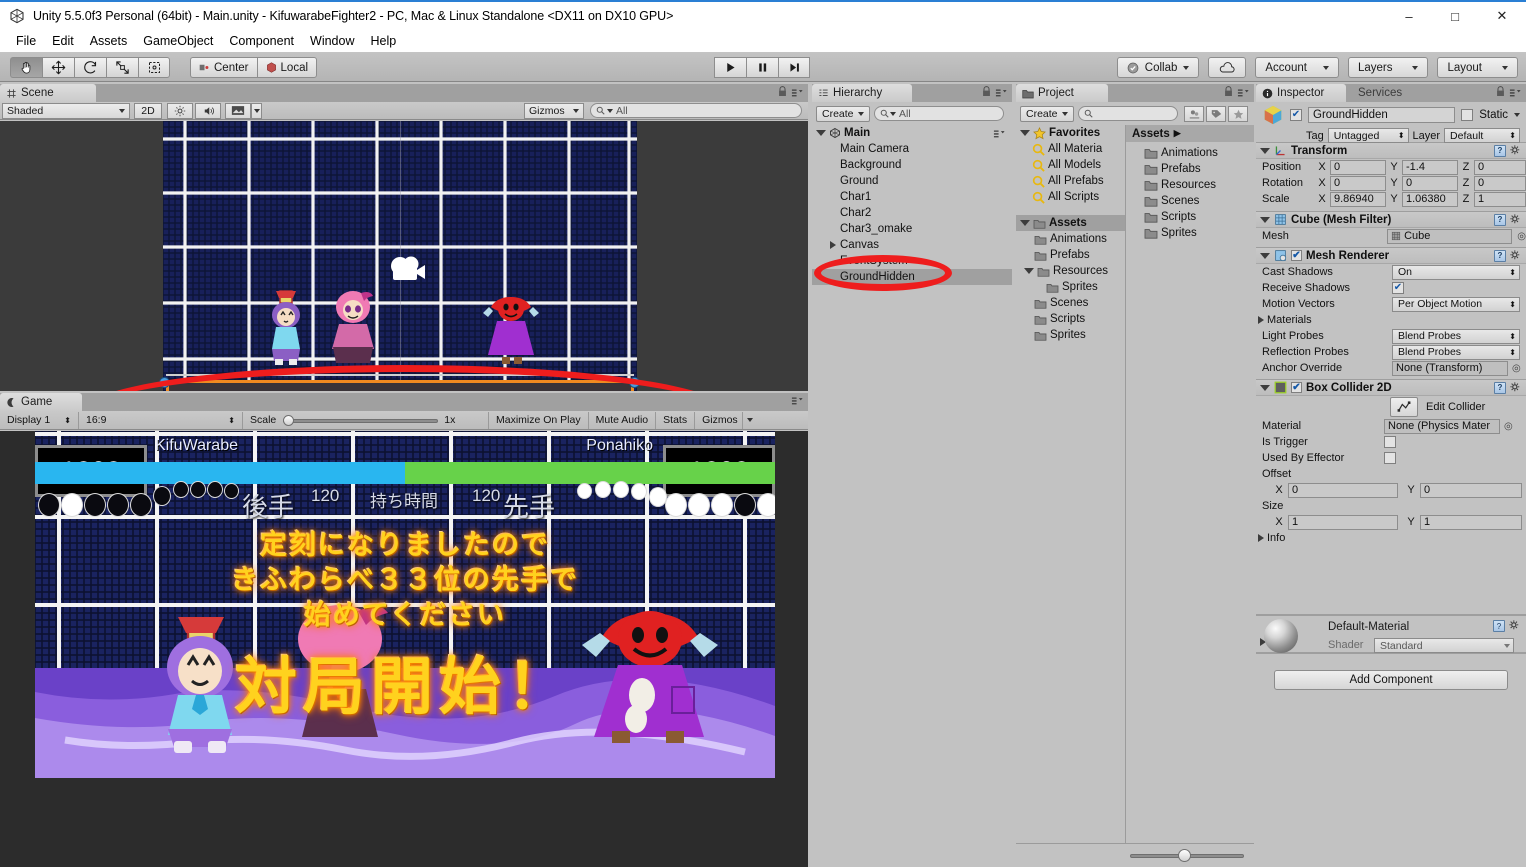 This screenshot has height=867, width=1526. I want to click on component-header-mesh-filter: Cube (Mesh Filter) ?, so click(1391, 219).